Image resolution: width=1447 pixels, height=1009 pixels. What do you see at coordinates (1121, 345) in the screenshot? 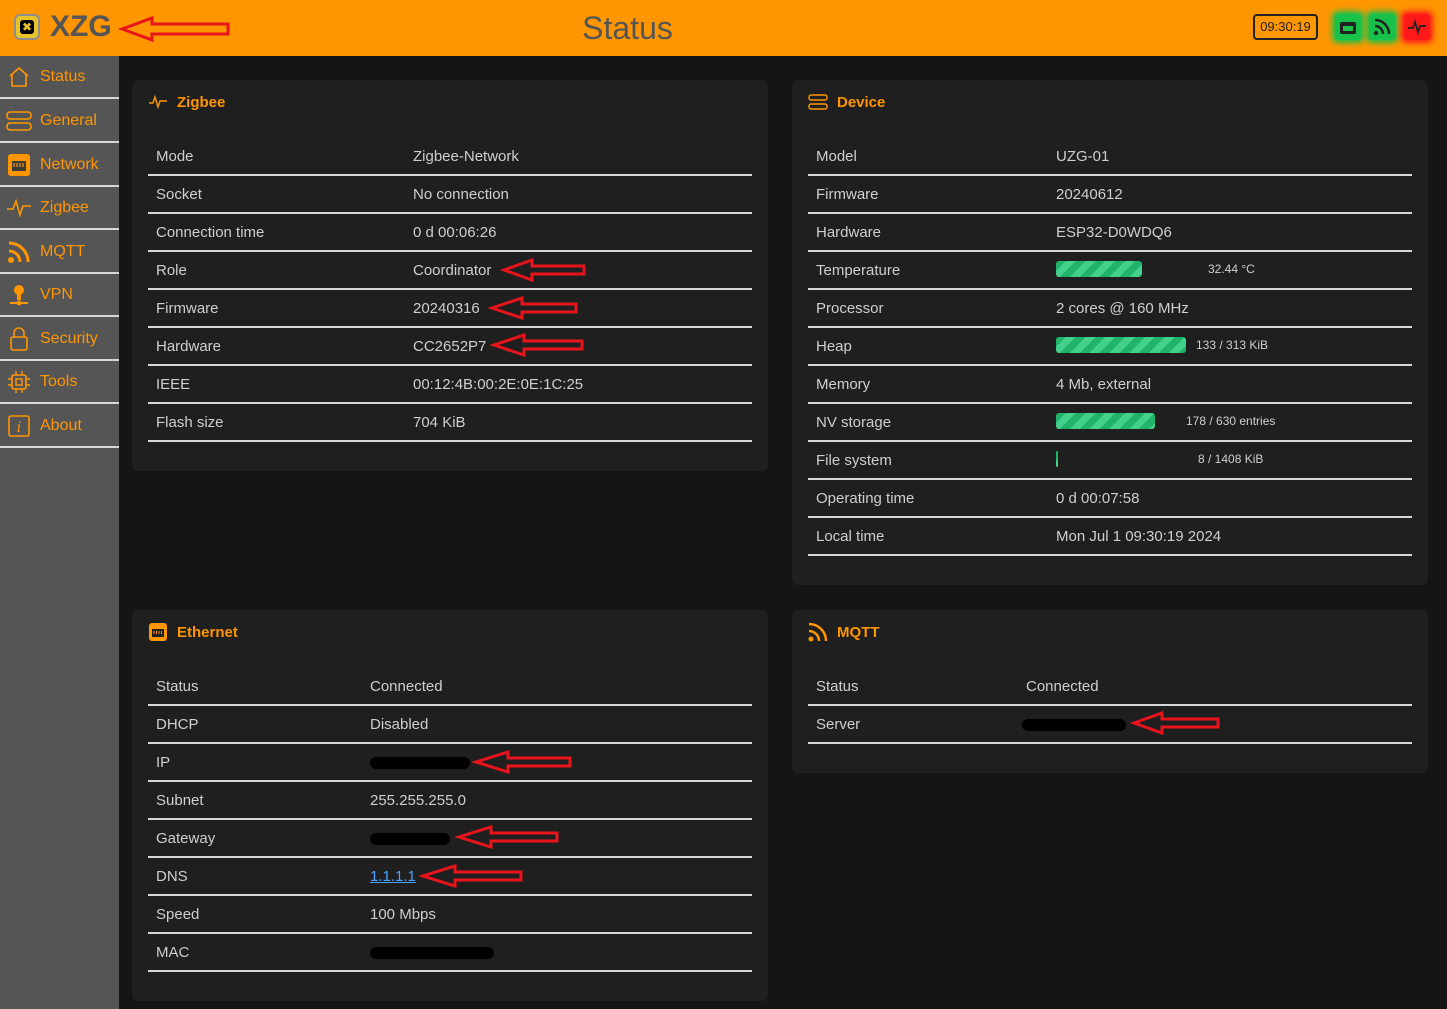
I see `heap-bar` at bounding box center [1121, 345].